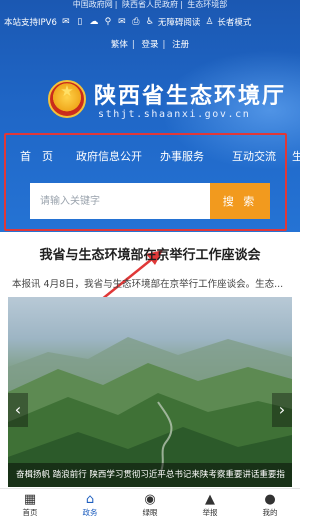 The image size is (320, 520). What do you see at coordinates (282, 410) in the screenshot?
I see `carousel-next-button: ›` at bounding box center [282, 410].